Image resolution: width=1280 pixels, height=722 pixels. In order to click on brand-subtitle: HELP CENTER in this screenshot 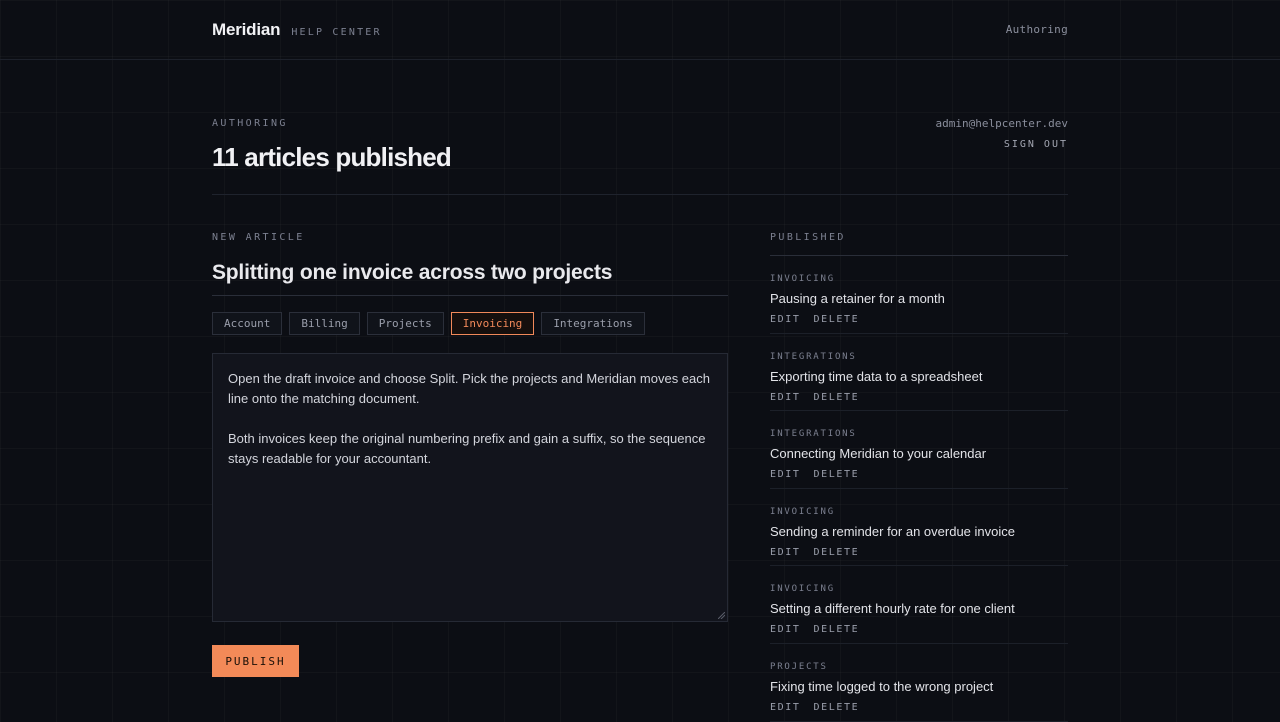, I will do `click(336, 32)`.